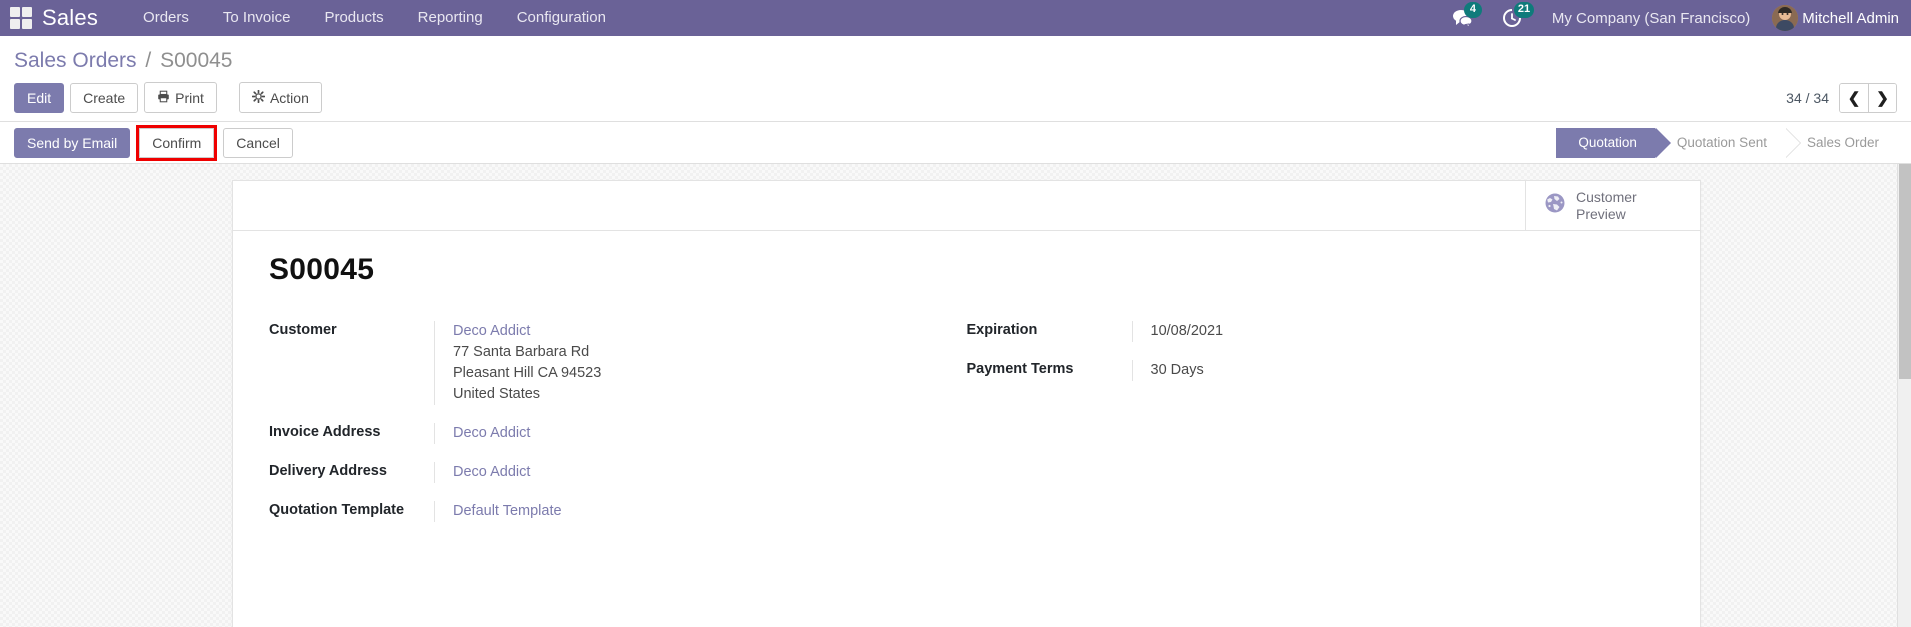 The image size is (1911, 627). I want to click on action-button: Action, so click(280, 97).